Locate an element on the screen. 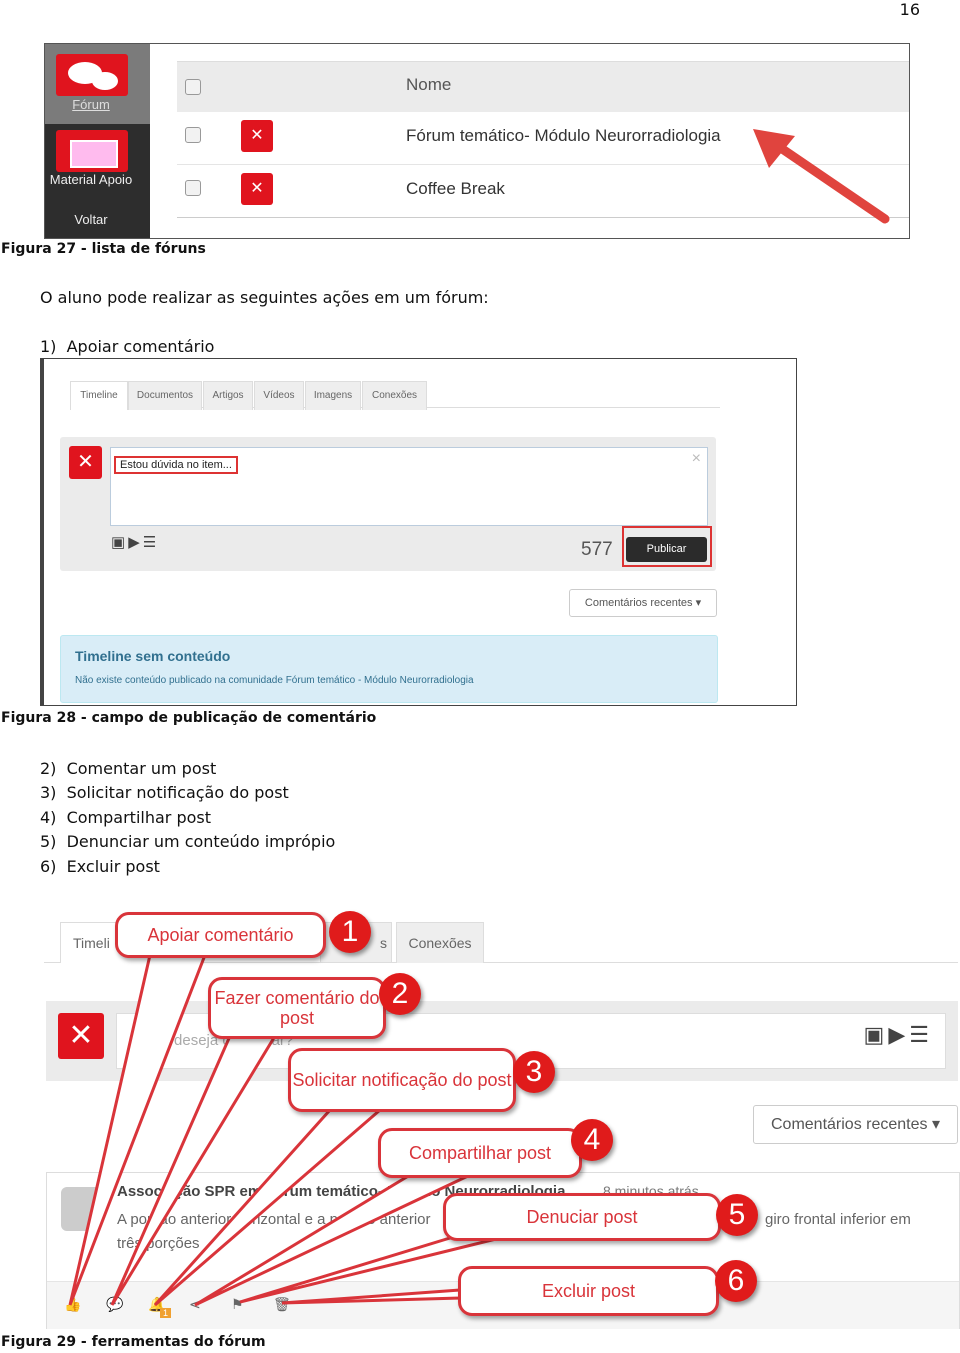 Image resolution: width=960 pixels, height=1353 pixels. callout-apoiar: Apoiar comentário is located at coordinates (220, 935).